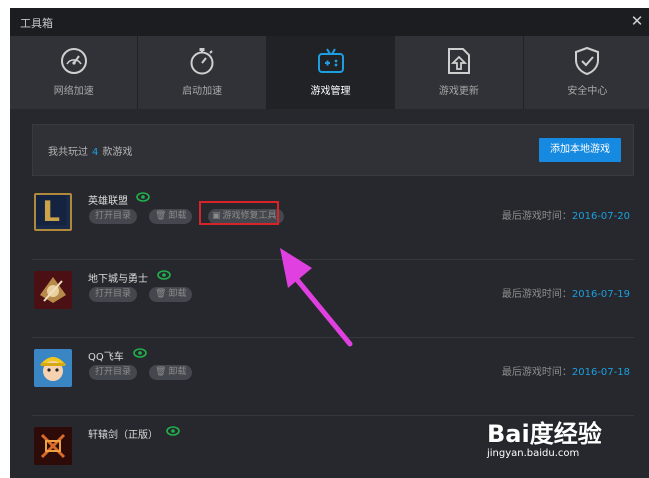 The image size is (649, 478). Describe the element at coordinates (533, 453) in the screenshot. I see `watermark-url: jingyan.baidu.com` at that location.